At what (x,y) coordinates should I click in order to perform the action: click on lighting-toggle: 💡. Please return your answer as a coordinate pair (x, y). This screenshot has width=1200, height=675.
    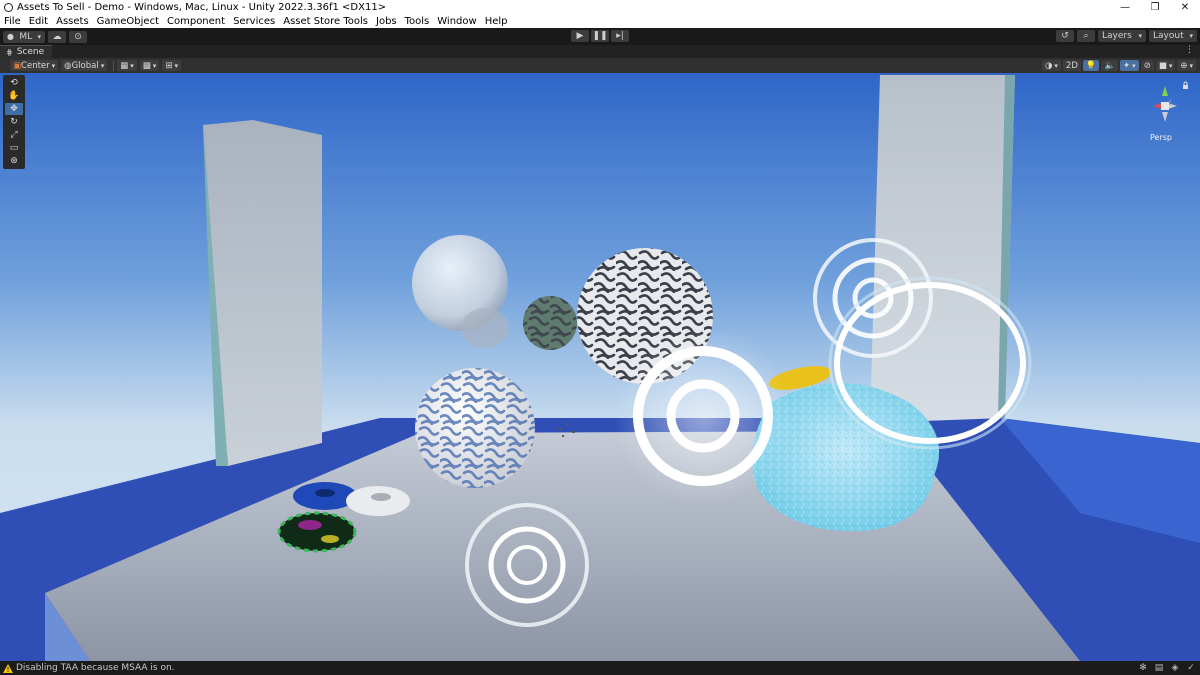
    Looking at the image, I should click on (1091, 65).